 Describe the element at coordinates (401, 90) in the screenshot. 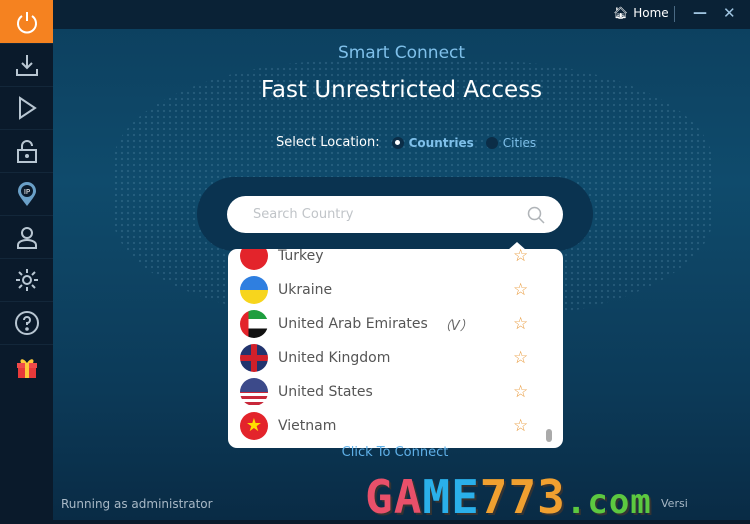

I see `page-title: Fast Unrestricted Access` at that location.